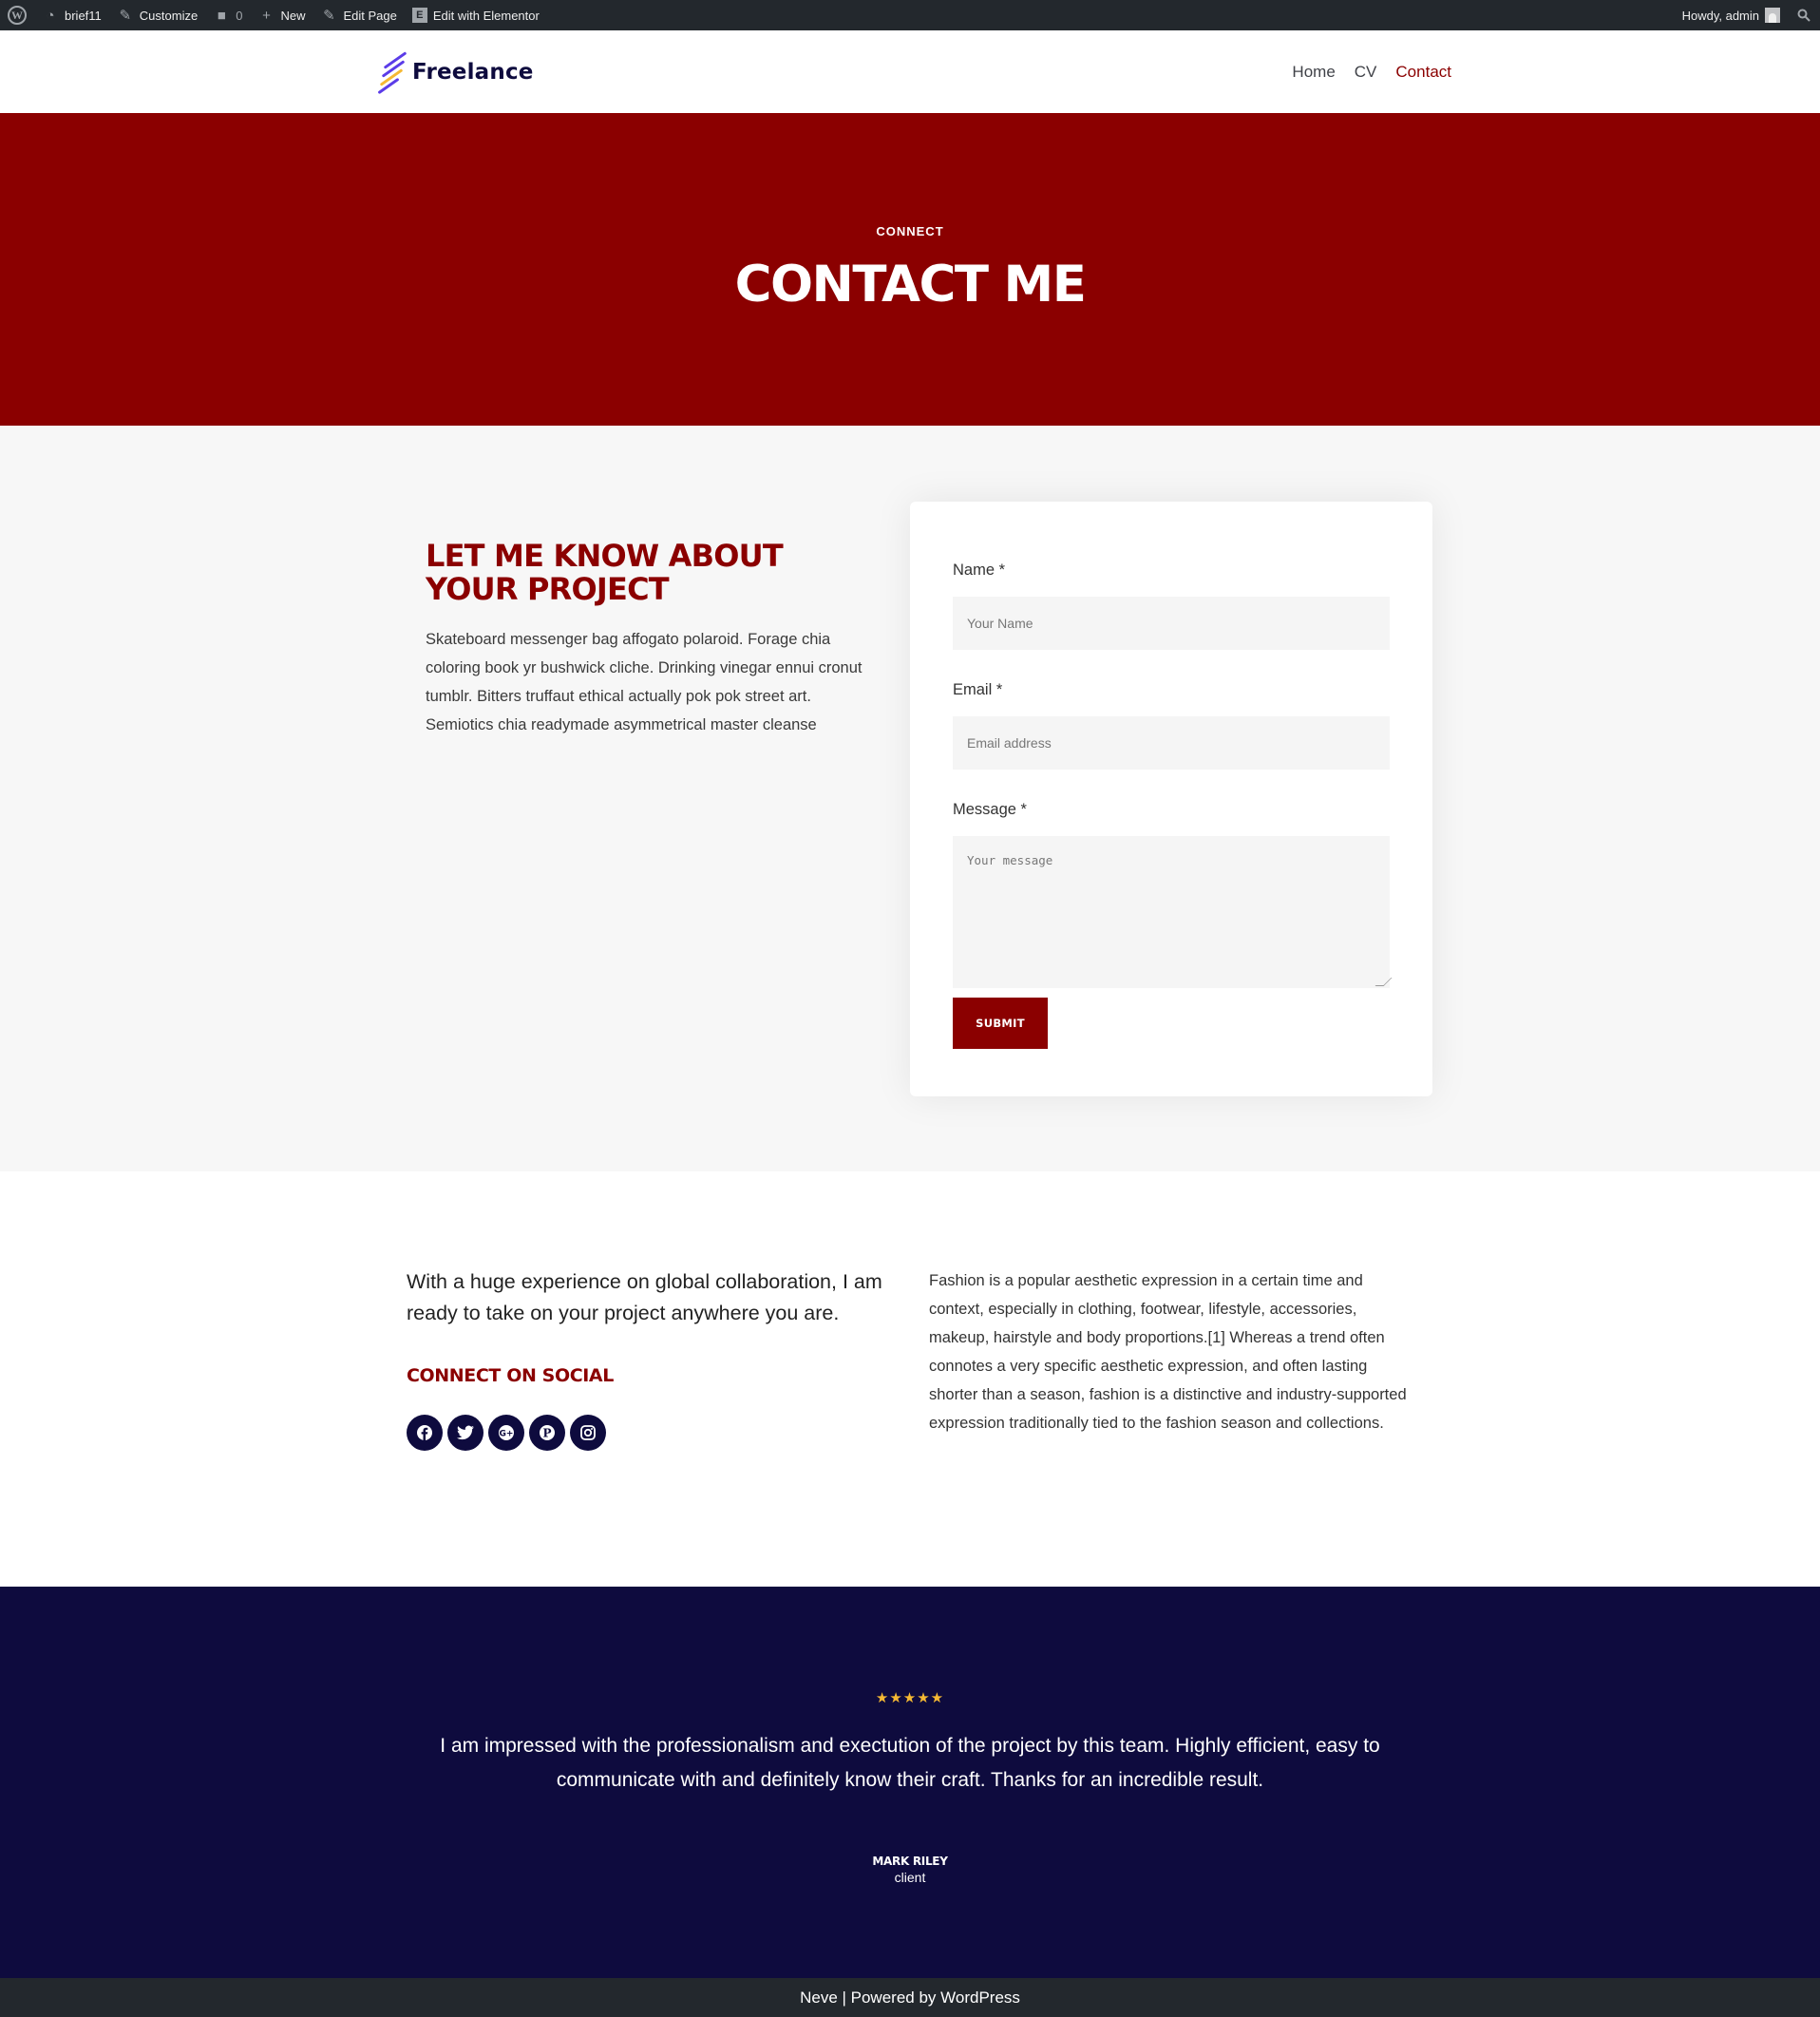 The height and width of the screenshot is (2017, 1820). Describe the element at coordinates (979, 570) in the screenshot. I see `name-label: Name *` at that location.